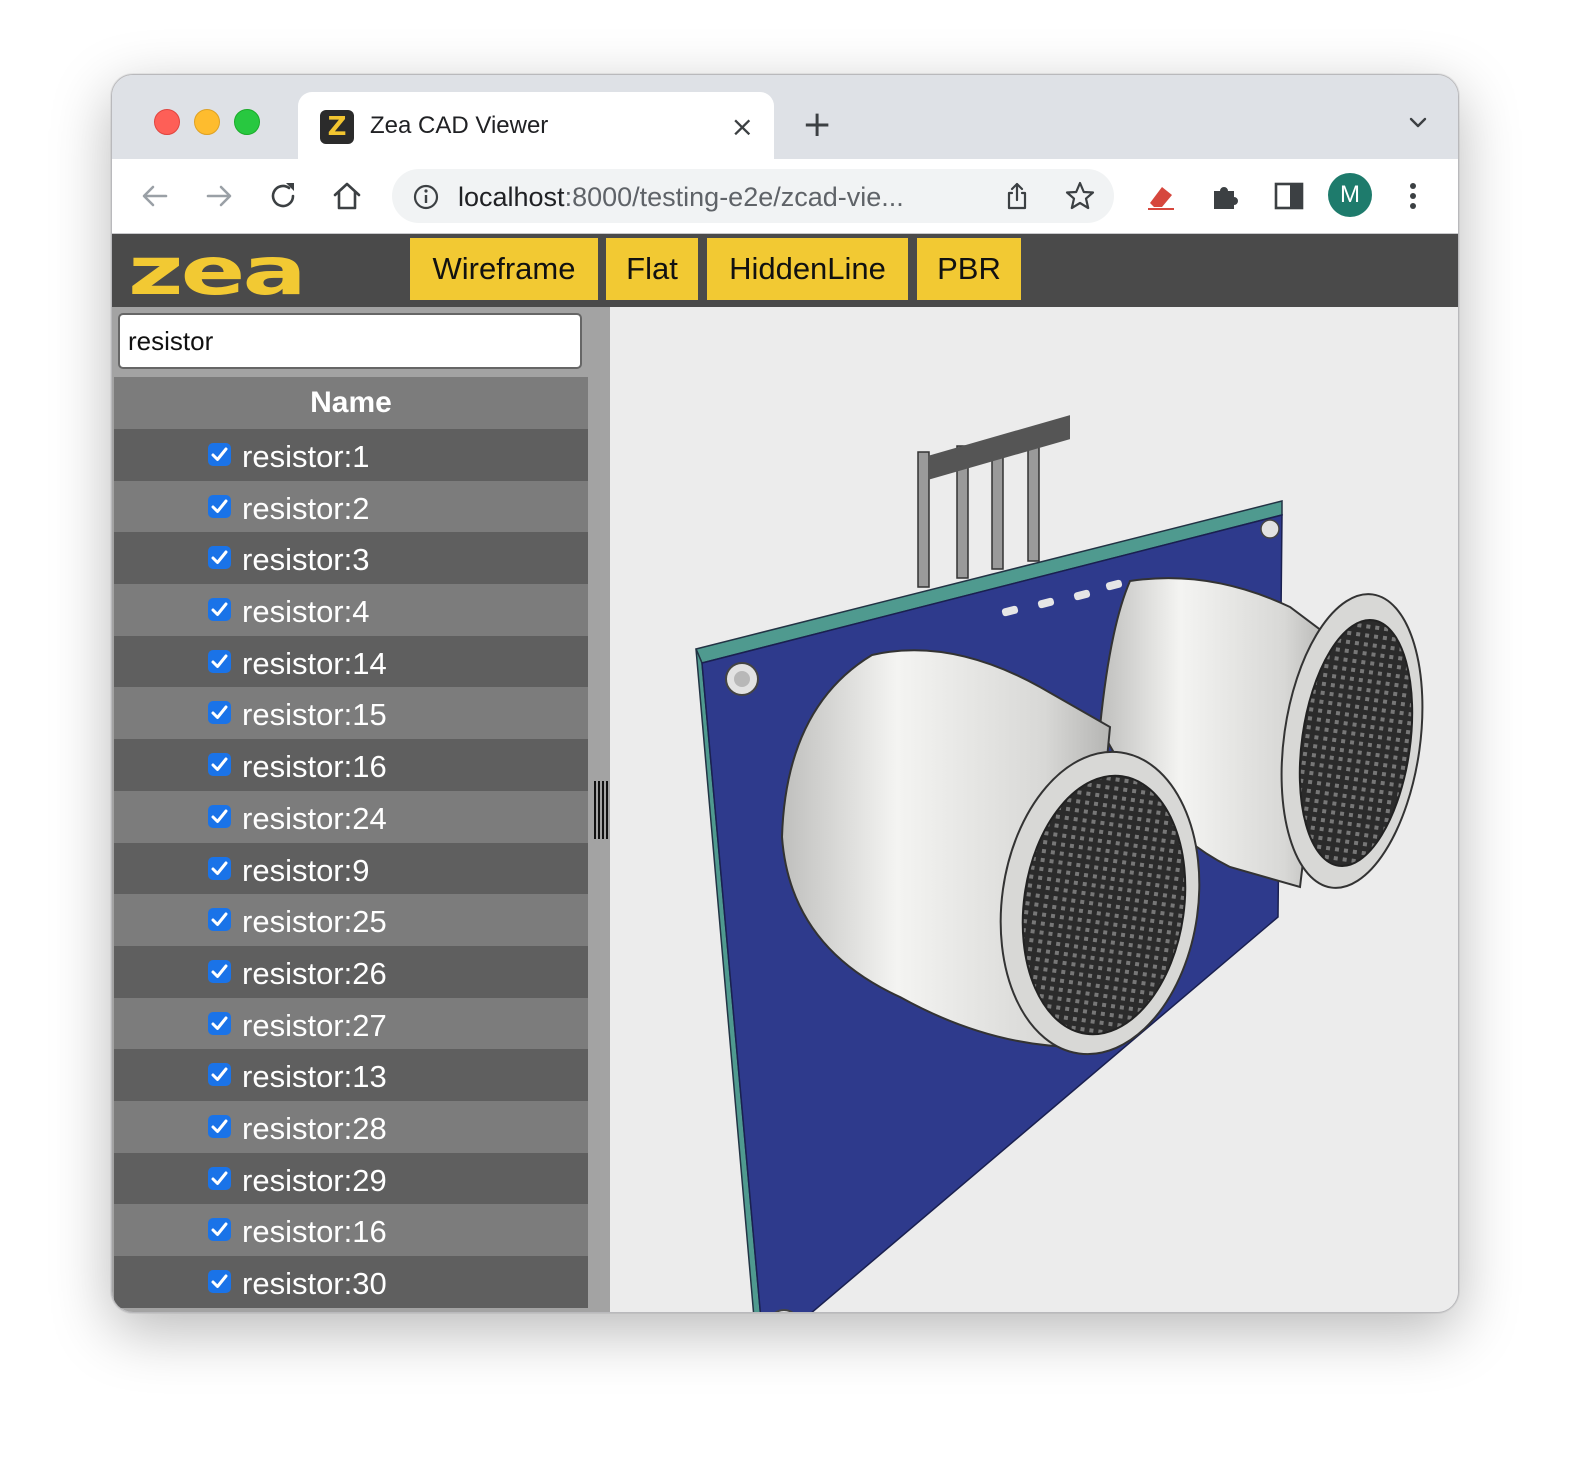 This screenshot has height=1466, width=1576. I want to click on new-tab-button: +, so click(817, 125).